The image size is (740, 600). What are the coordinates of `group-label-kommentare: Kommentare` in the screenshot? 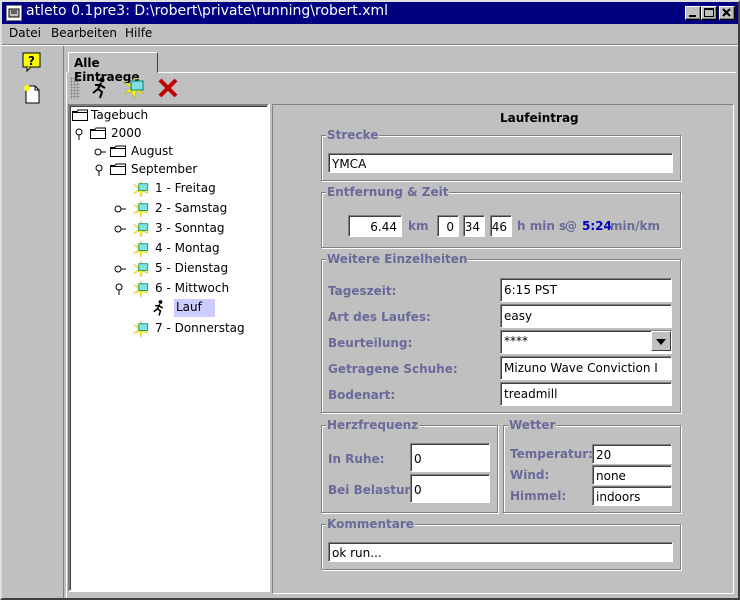 It's located at (370, 524).